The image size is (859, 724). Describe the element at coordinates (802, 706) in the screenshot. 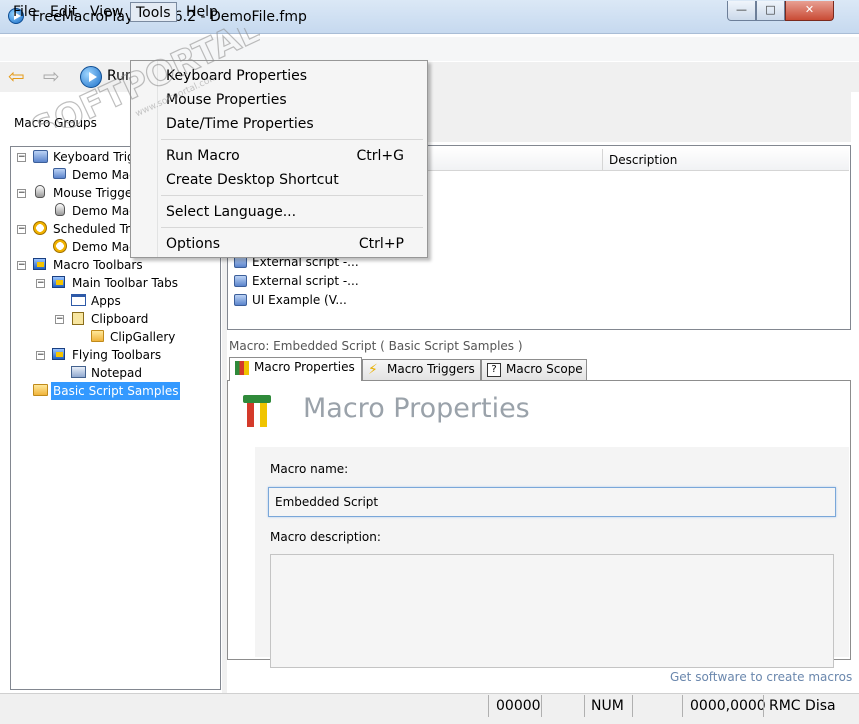

I see `status-rmc: RMC Disa` at that location.